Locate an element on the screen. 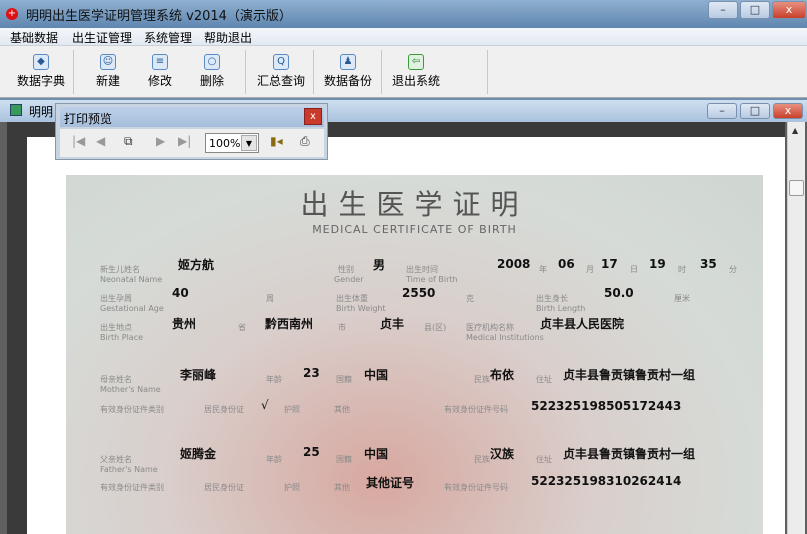 This screenshot has height=534, width=807. printer-icon: ⎙ is located at coordinates (305, 141).